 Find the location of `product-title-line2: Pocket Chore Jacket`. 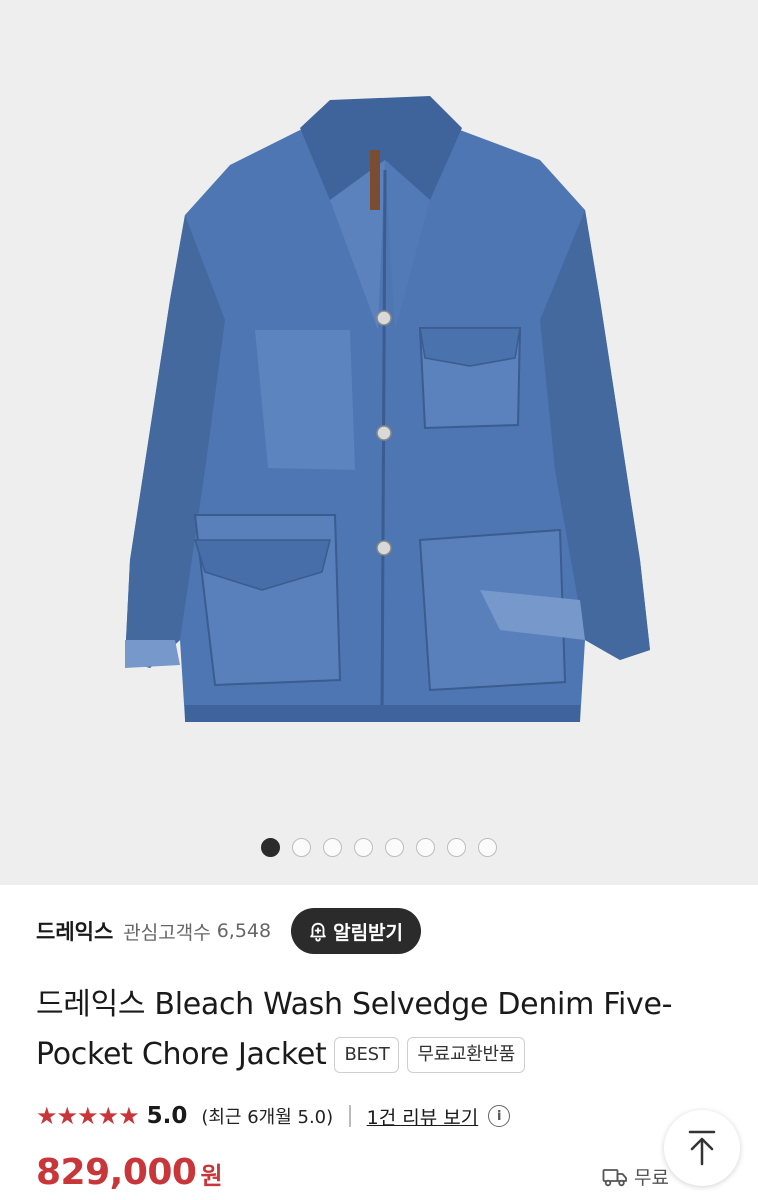

product-title-line2: Pocket Chore Jacket is located at coordinates (181, 1054).